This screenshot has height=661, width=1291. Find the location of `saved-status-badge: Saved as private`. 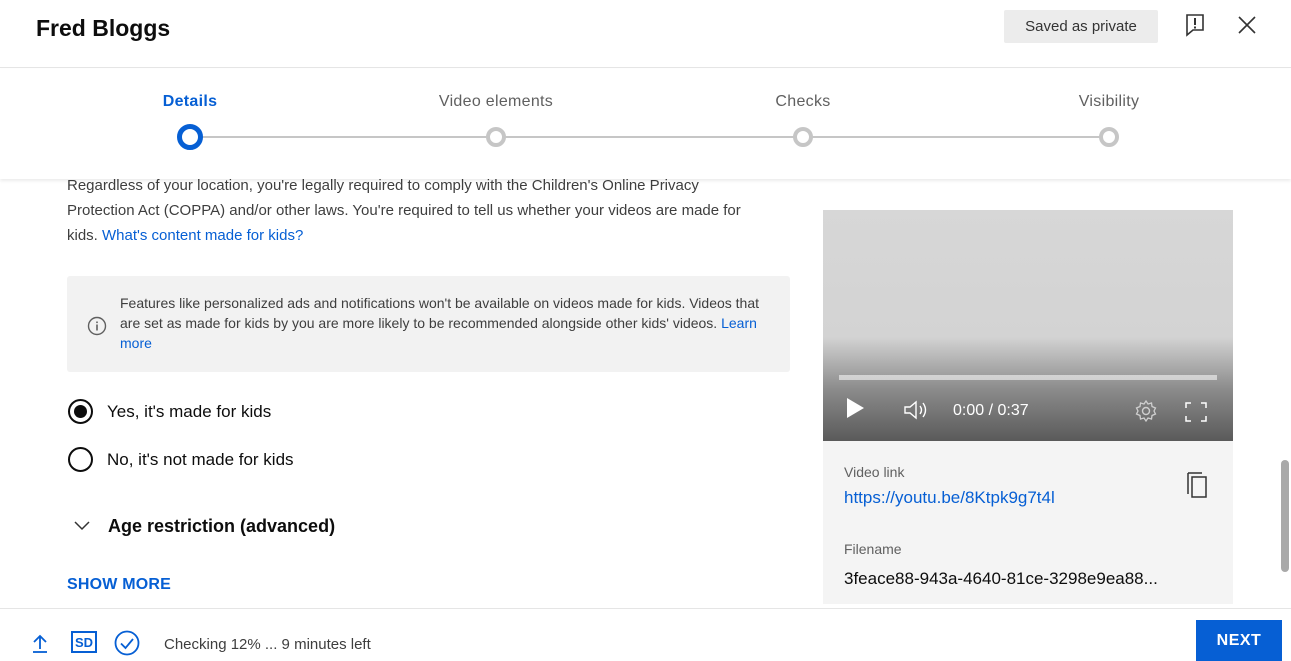

saved-status-badge: Saved as private is located at coordinates (1081, 26).